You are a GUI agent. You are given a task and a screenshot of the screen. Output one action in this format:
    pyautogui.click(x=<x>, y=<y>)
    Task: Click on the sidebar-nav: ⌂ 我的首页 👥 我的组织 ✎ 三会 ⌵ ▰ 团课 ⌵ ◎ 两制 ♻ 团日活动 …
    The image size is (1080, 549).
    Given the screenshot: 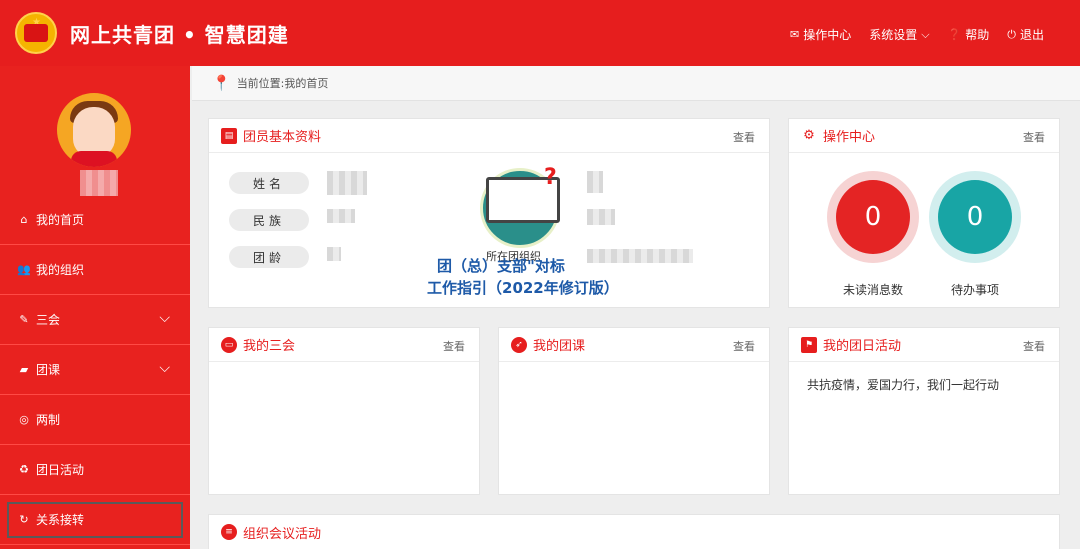 What is the action you would take?
    pyautogui.click(x=95, y=370)
    